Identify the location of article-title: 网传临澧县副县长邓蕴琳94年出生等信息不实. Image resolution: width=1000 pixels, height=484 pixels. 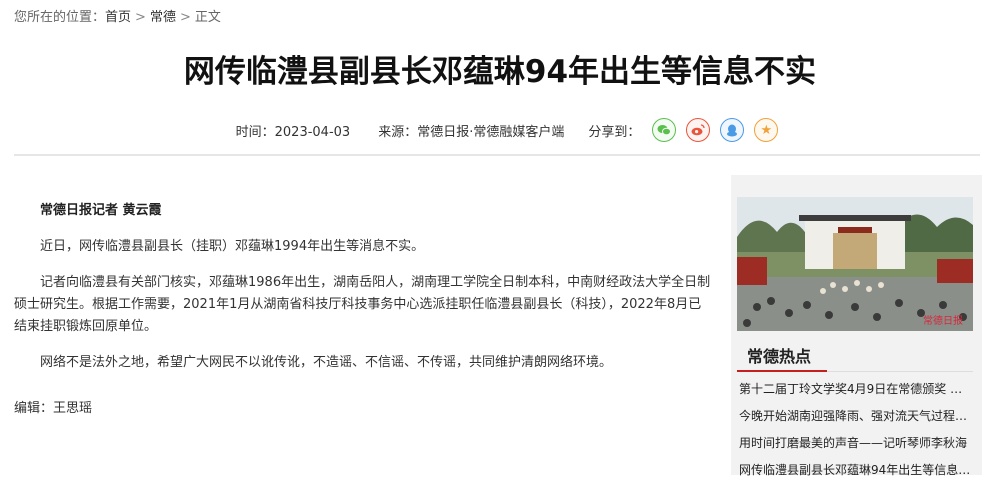
(500, 72).